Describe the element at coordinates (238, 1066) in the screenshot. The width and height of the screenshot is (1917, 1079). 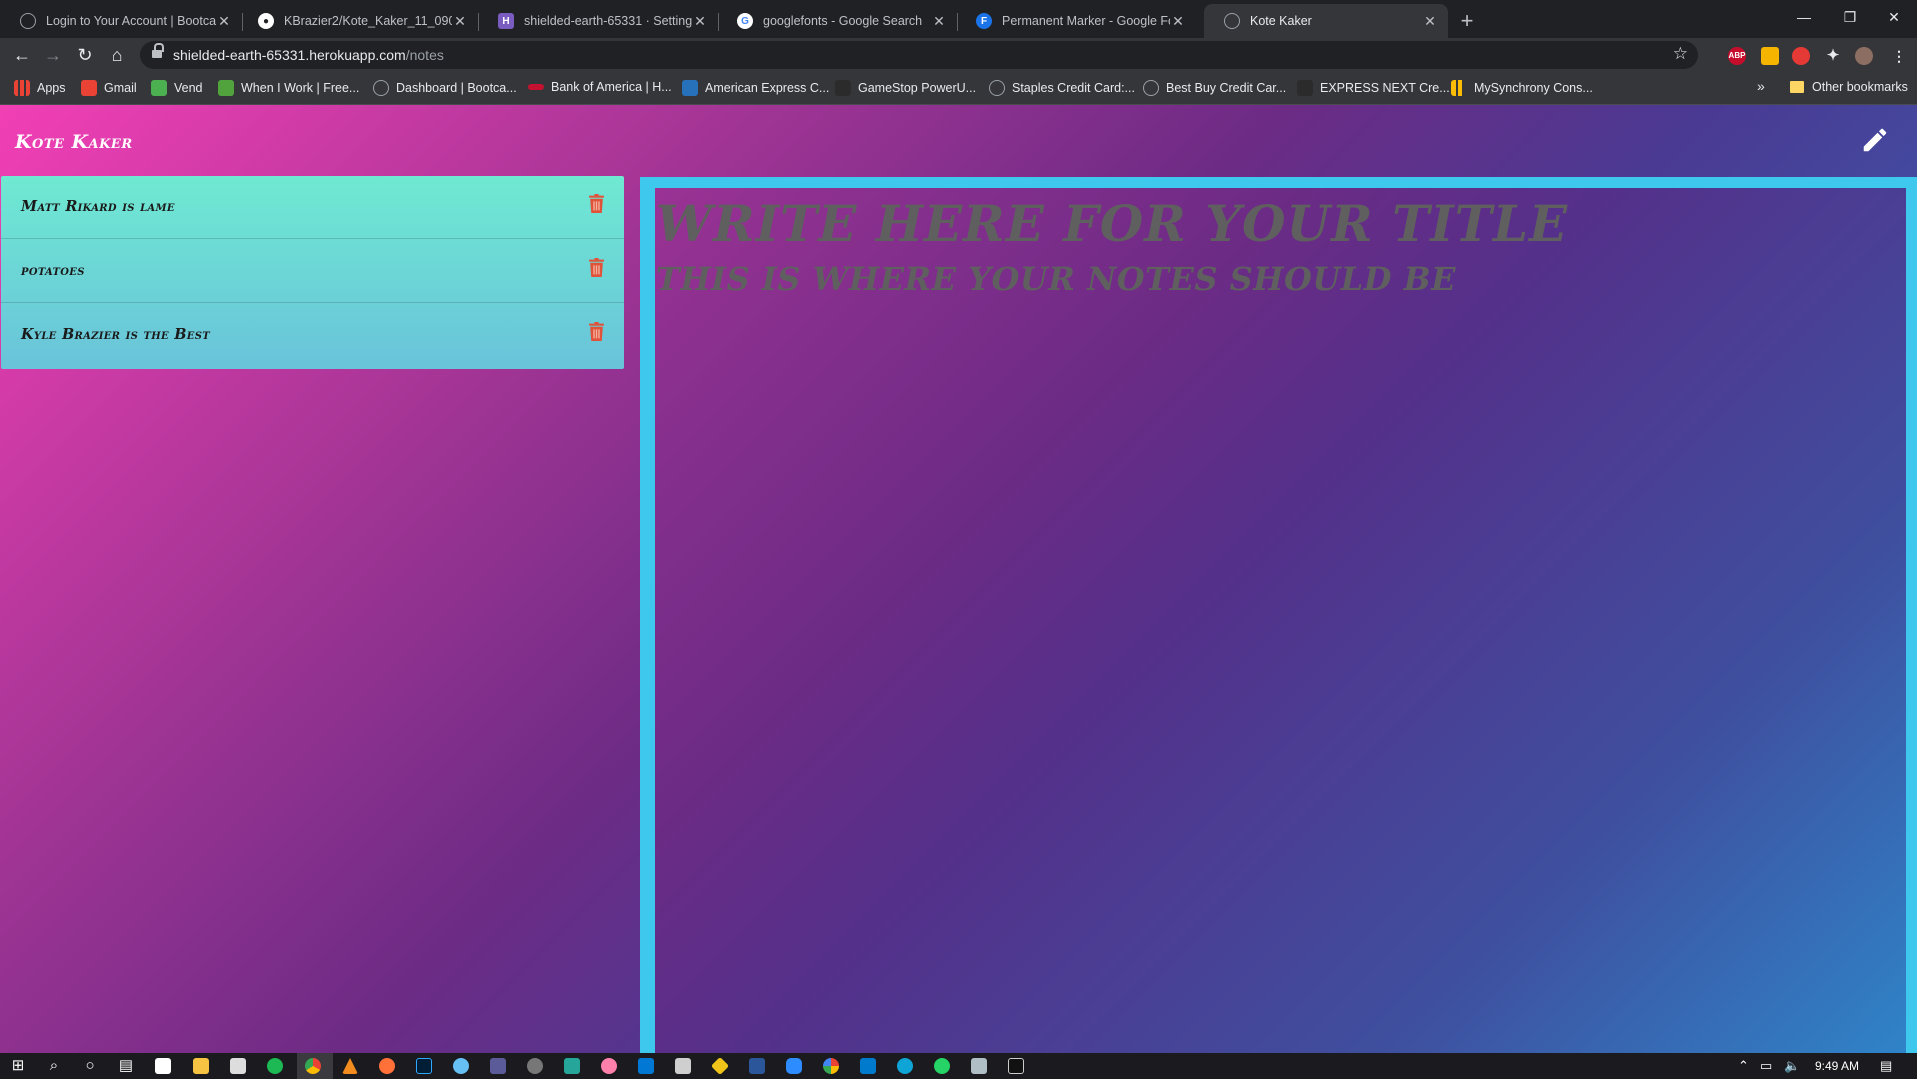
I see `photos-icon` at that location.